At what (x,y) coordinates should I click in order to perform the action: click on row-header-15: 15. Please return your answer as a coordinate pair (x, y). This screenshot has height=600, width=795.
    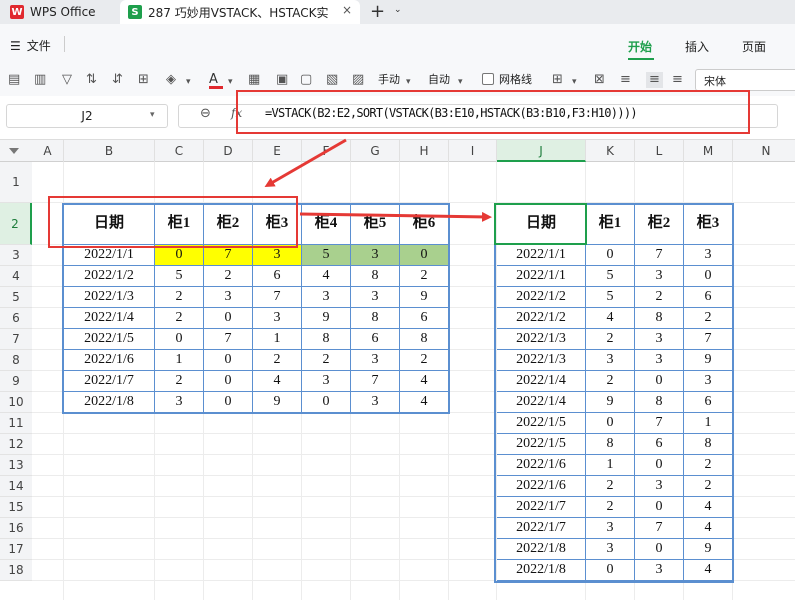
    Looking at the image, I should click on (16, 507).